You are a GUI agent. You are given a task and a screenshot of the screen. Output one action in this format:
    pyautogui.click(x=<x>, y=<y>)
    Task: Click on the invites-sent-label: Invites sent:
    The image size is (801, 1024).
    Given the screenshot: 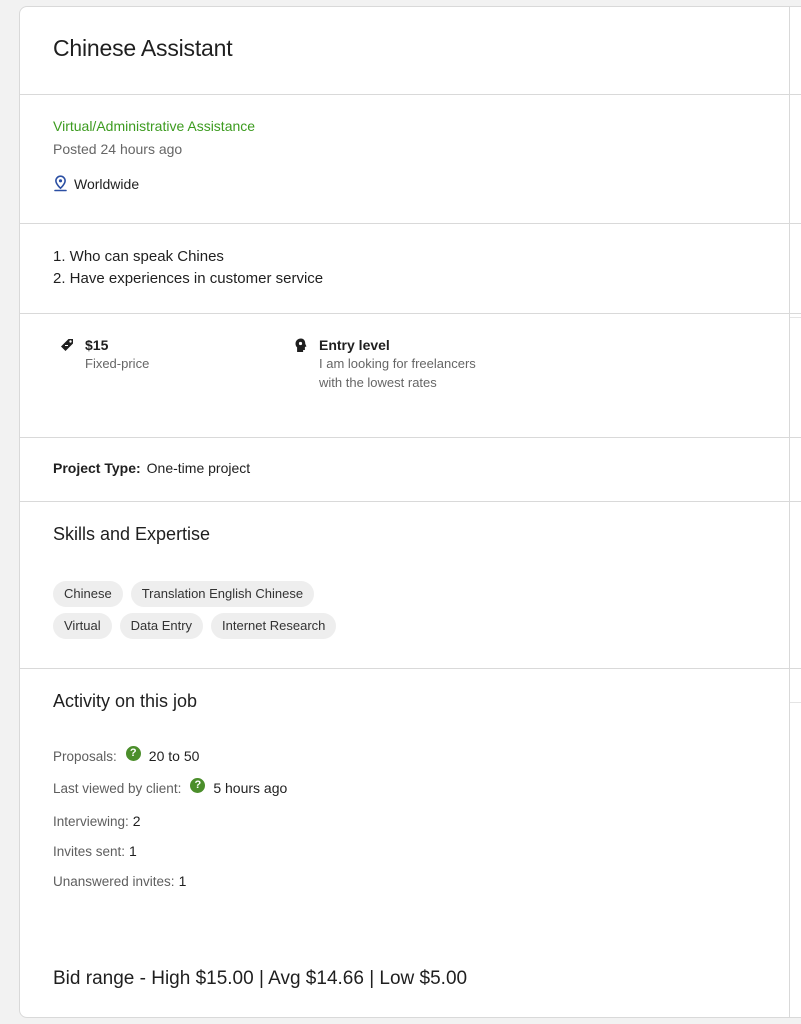 What is the action you would take?
    pyautogui.click(x=89, y=851)
    